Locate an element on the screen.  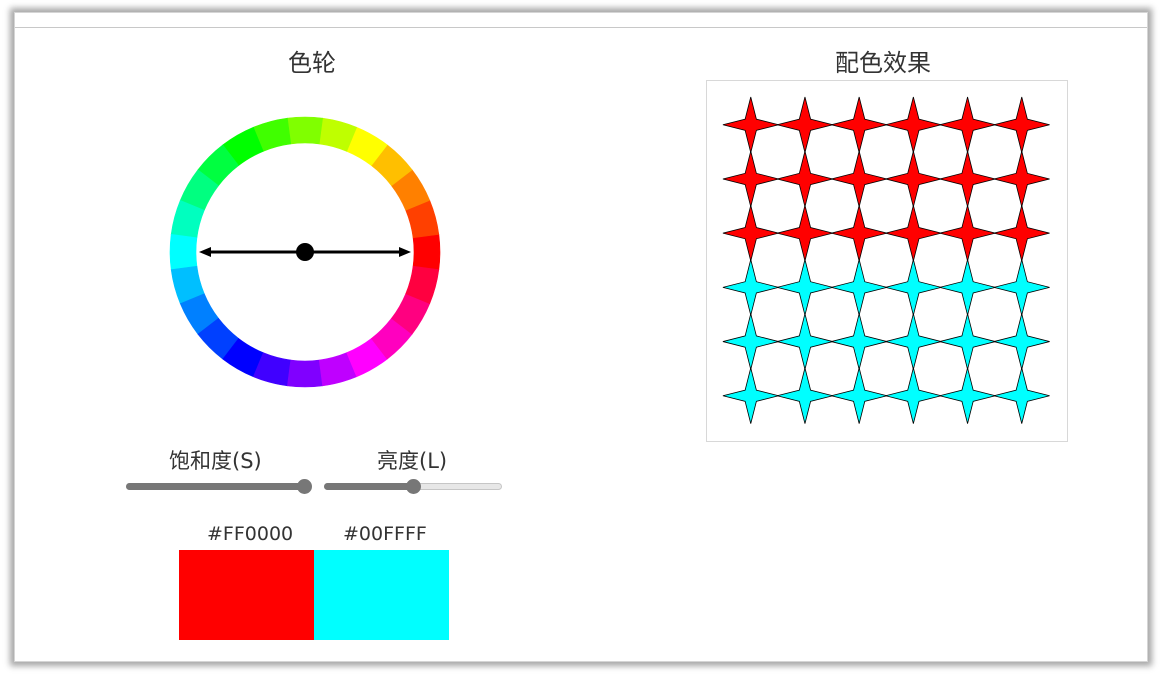
lightness-slider-thumb is located at coordinates (413, 486).